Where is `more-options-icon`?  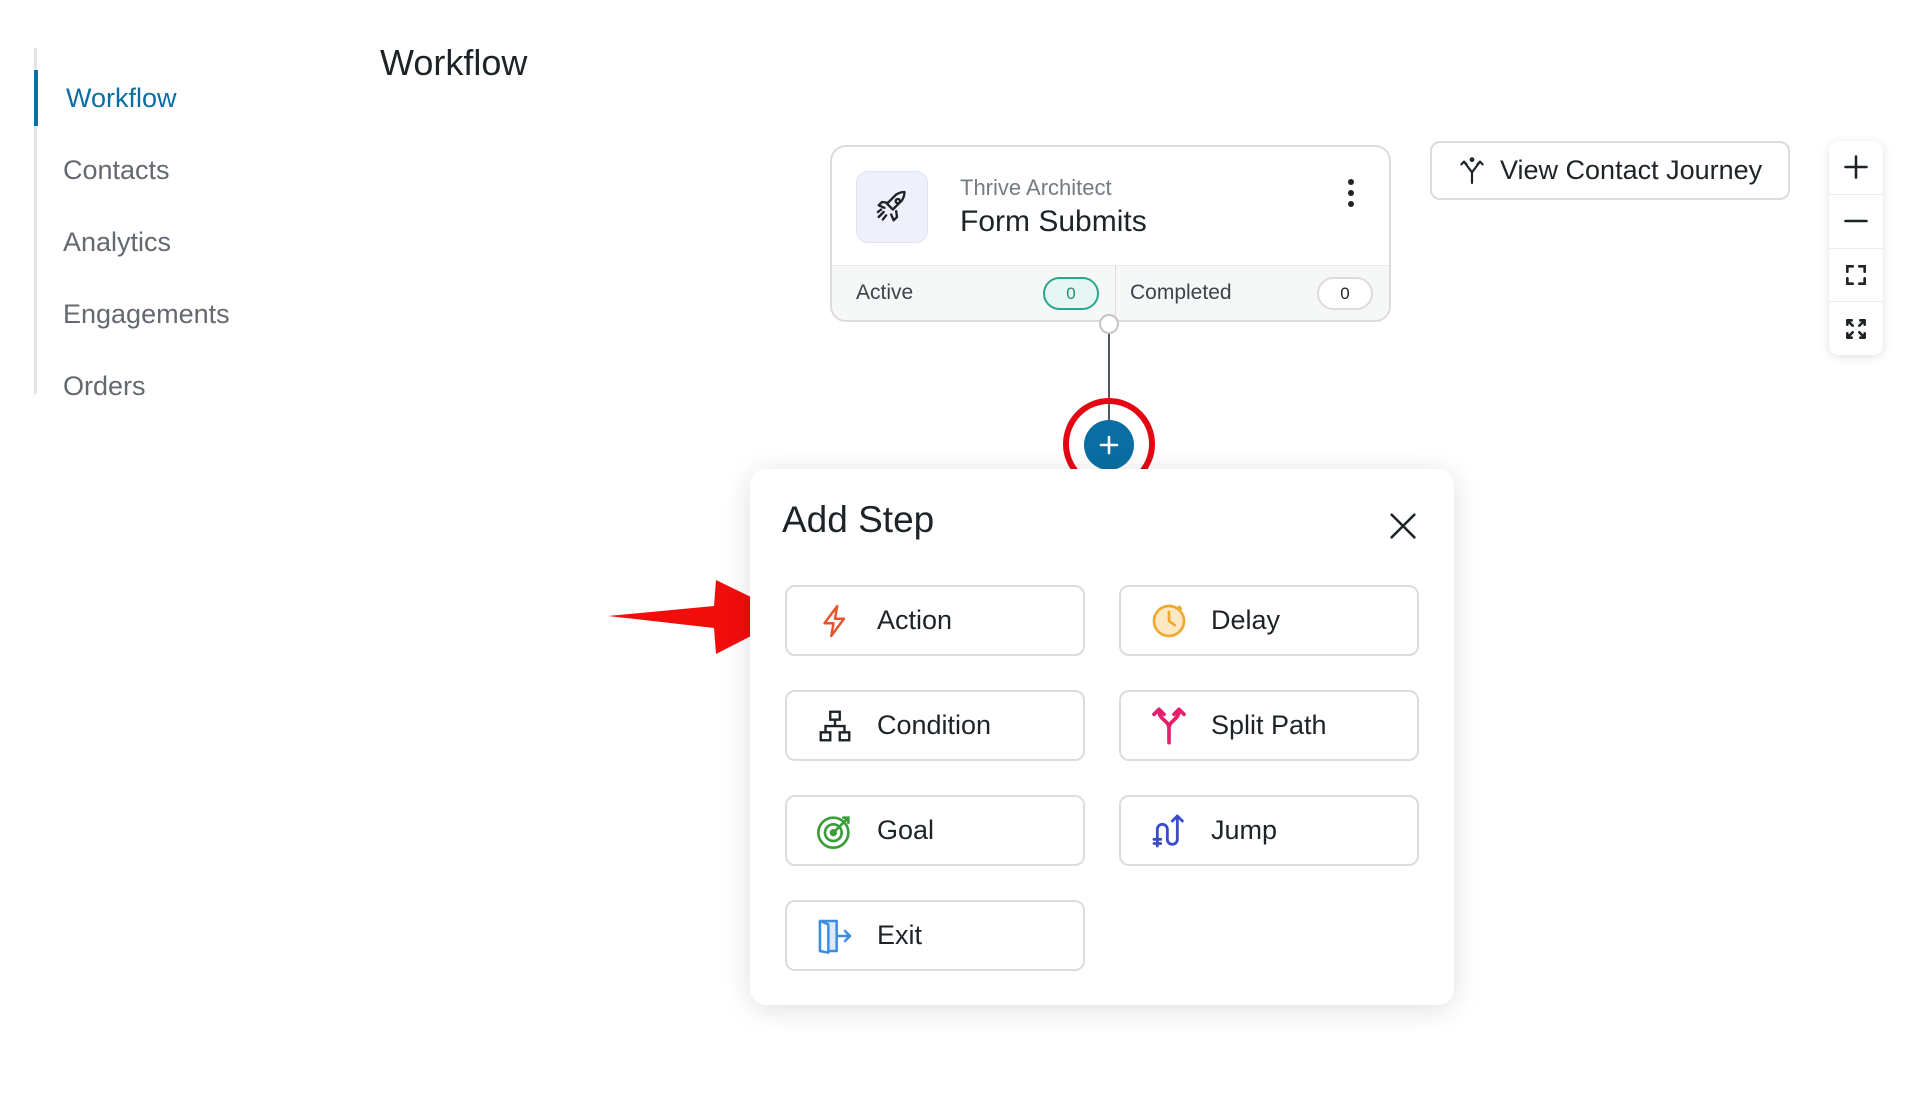 more-options-icon is located at coordinates (1351, 193).